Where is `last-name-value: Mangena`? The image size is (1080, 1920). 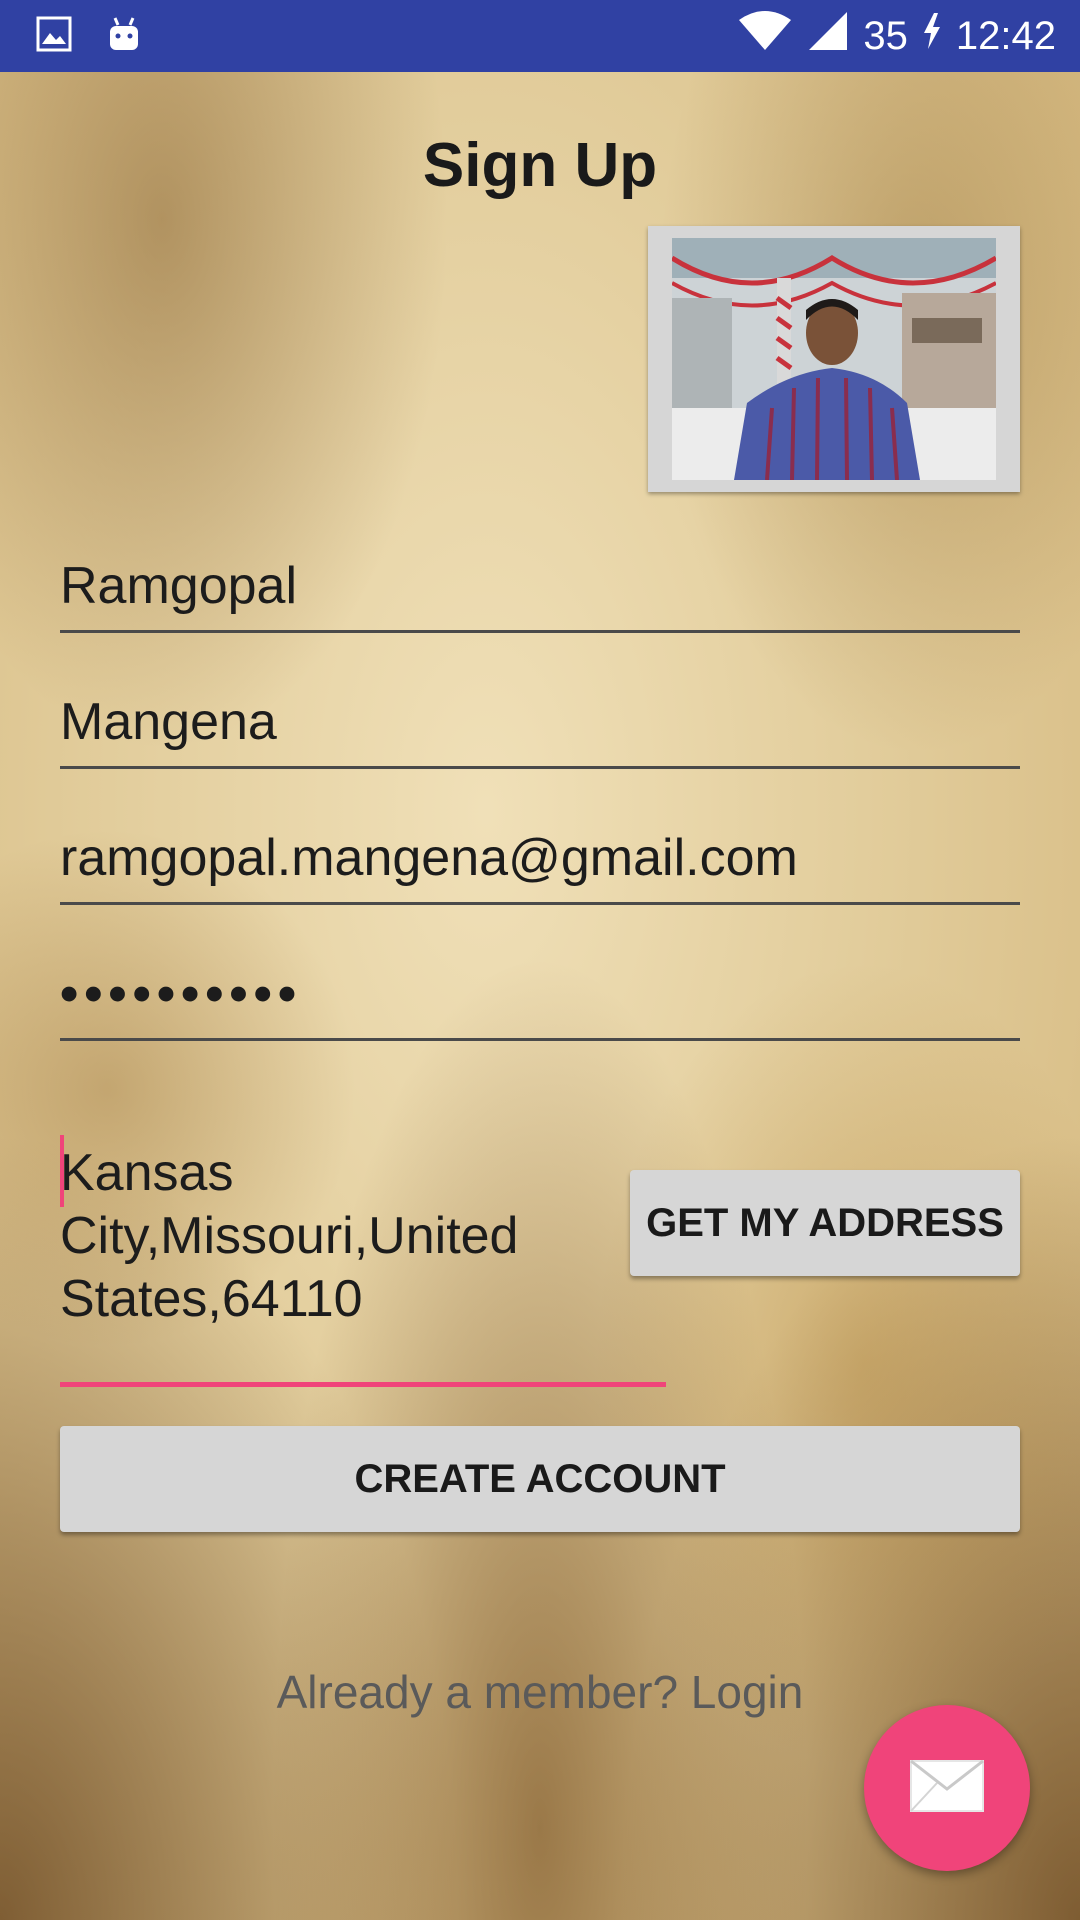
last-name-value: Mangena is located at coordinates (168, 722).